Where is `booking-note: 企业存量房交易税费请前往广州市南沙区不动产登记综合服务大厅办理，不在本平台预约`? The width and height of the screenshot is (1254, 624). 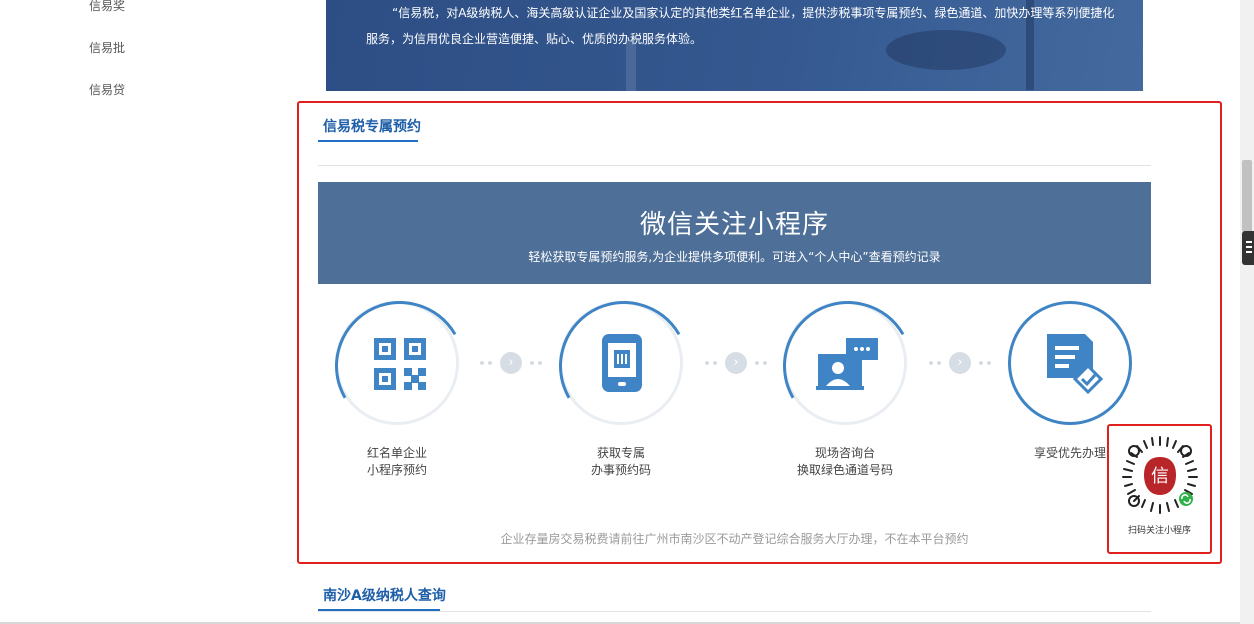 booking-note: 企业存量房交易税费请前往广州市南沙区不动产登记综合服务大厅办理，不在本平台预约 is located at coordinates (734, 539).